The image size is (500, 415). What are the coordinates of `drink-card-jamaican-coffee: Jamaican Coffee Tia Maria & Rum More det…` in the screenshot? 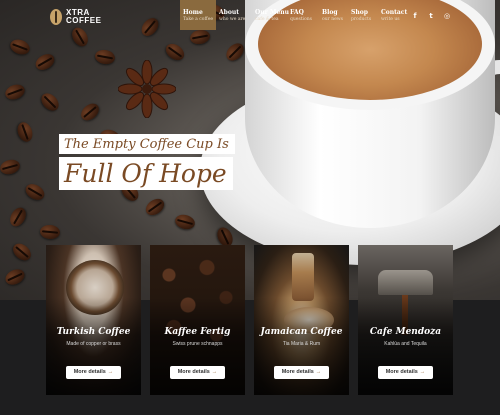 It's located at (301, 320).